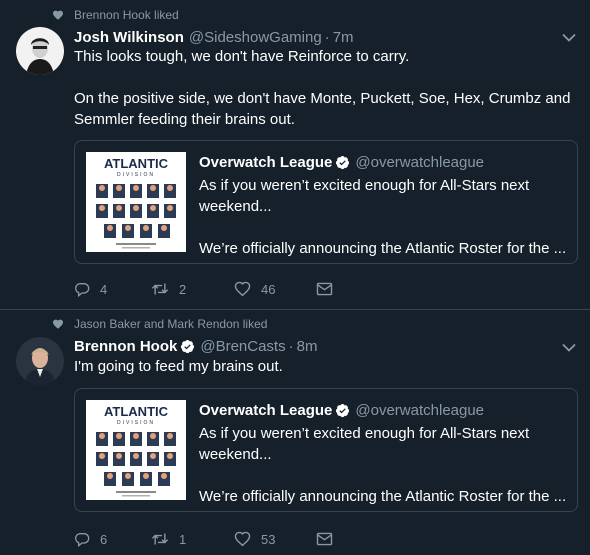 The width and height of the screenshot is (590, 555). Describe the element at coordinates (255, 37) in the screenshot. I see `handle: @SideshowGaming` at that location.